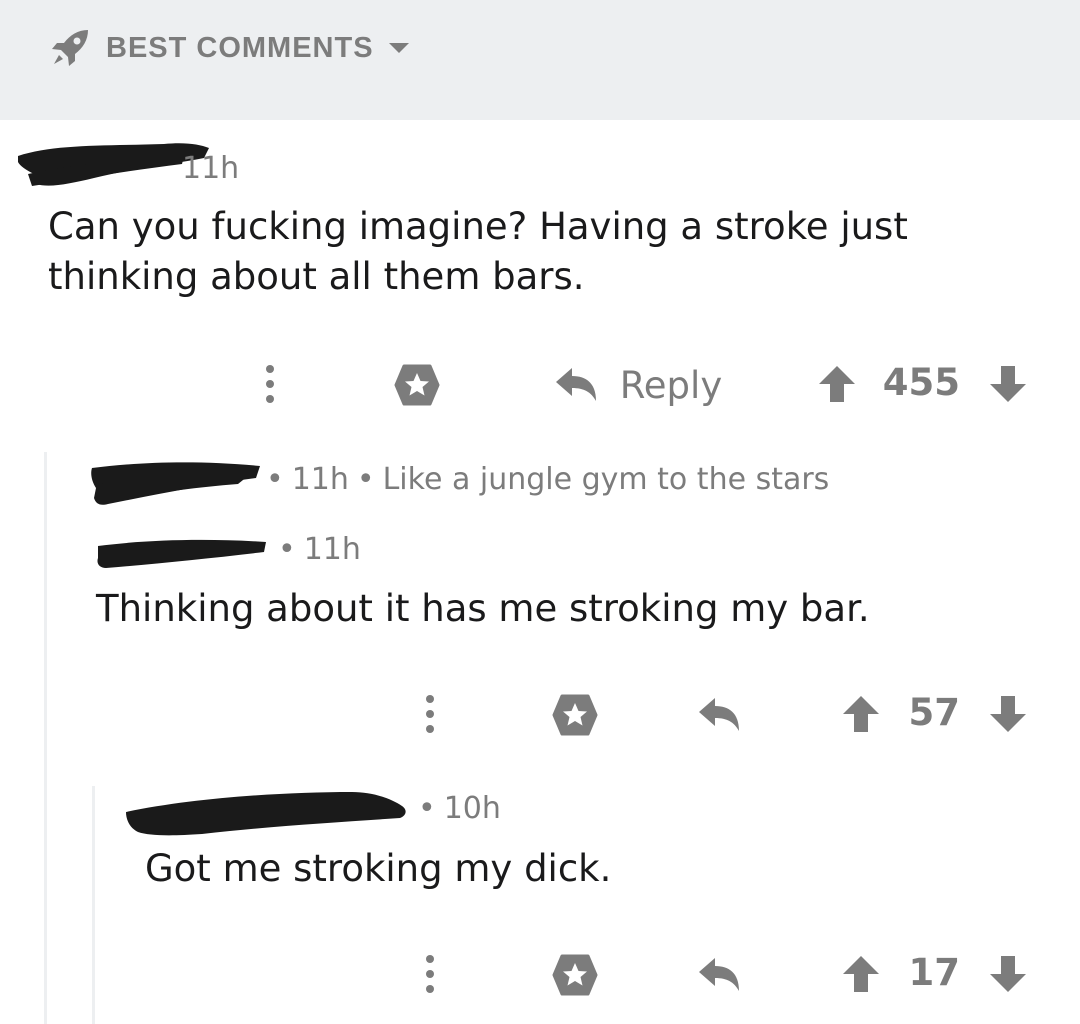 This screenshot has height=1024, width=1080. I want to click on comment-time: 10h, so click(472, 808).